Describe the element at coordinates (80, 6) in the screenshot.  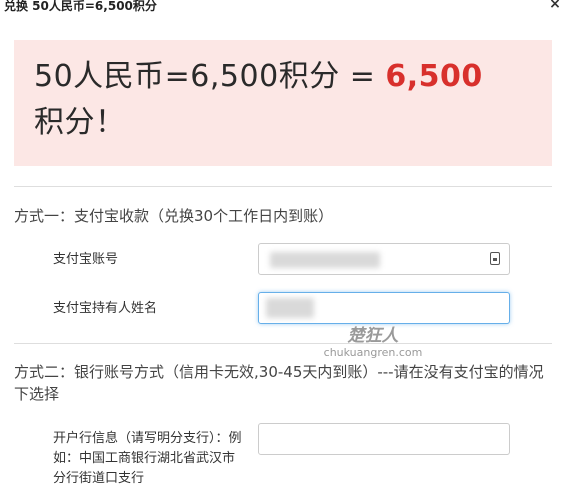
I see `dialog-title: 兑换 50人民币=6,500积分` at that location.